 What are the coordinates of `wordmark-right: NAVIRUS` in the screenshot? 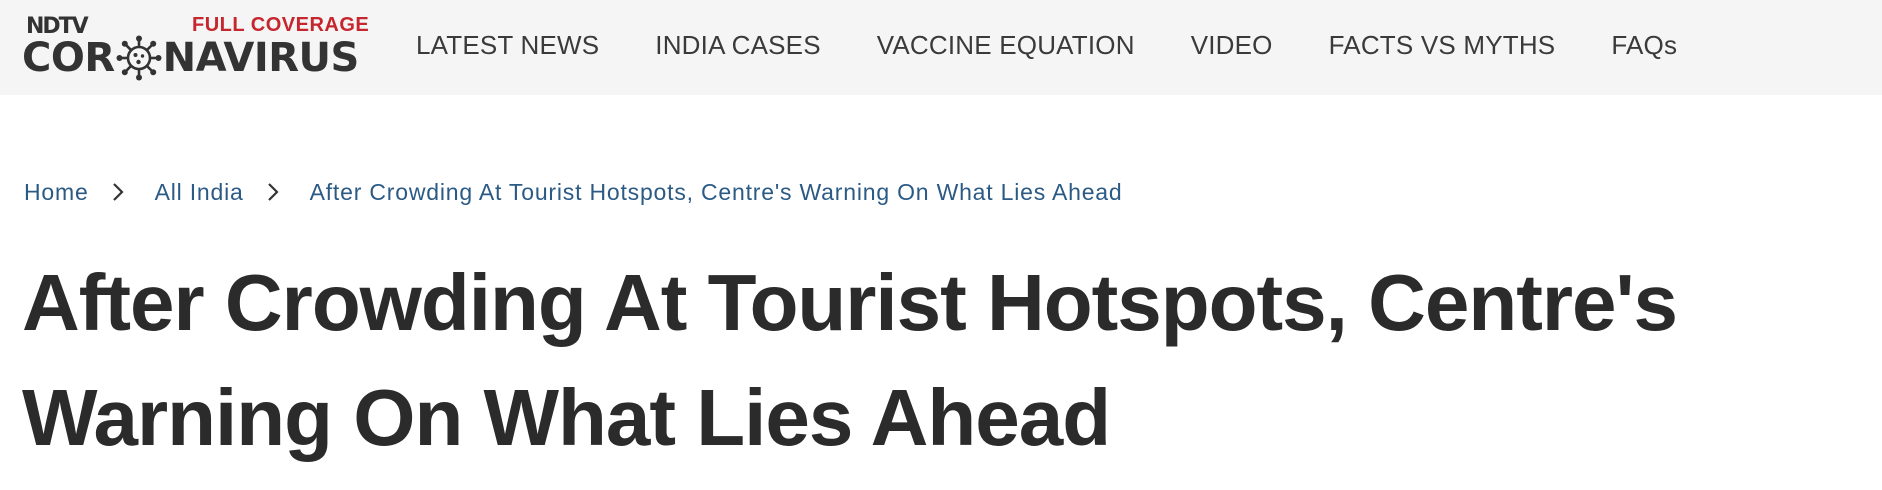 It's located at (261, 58).